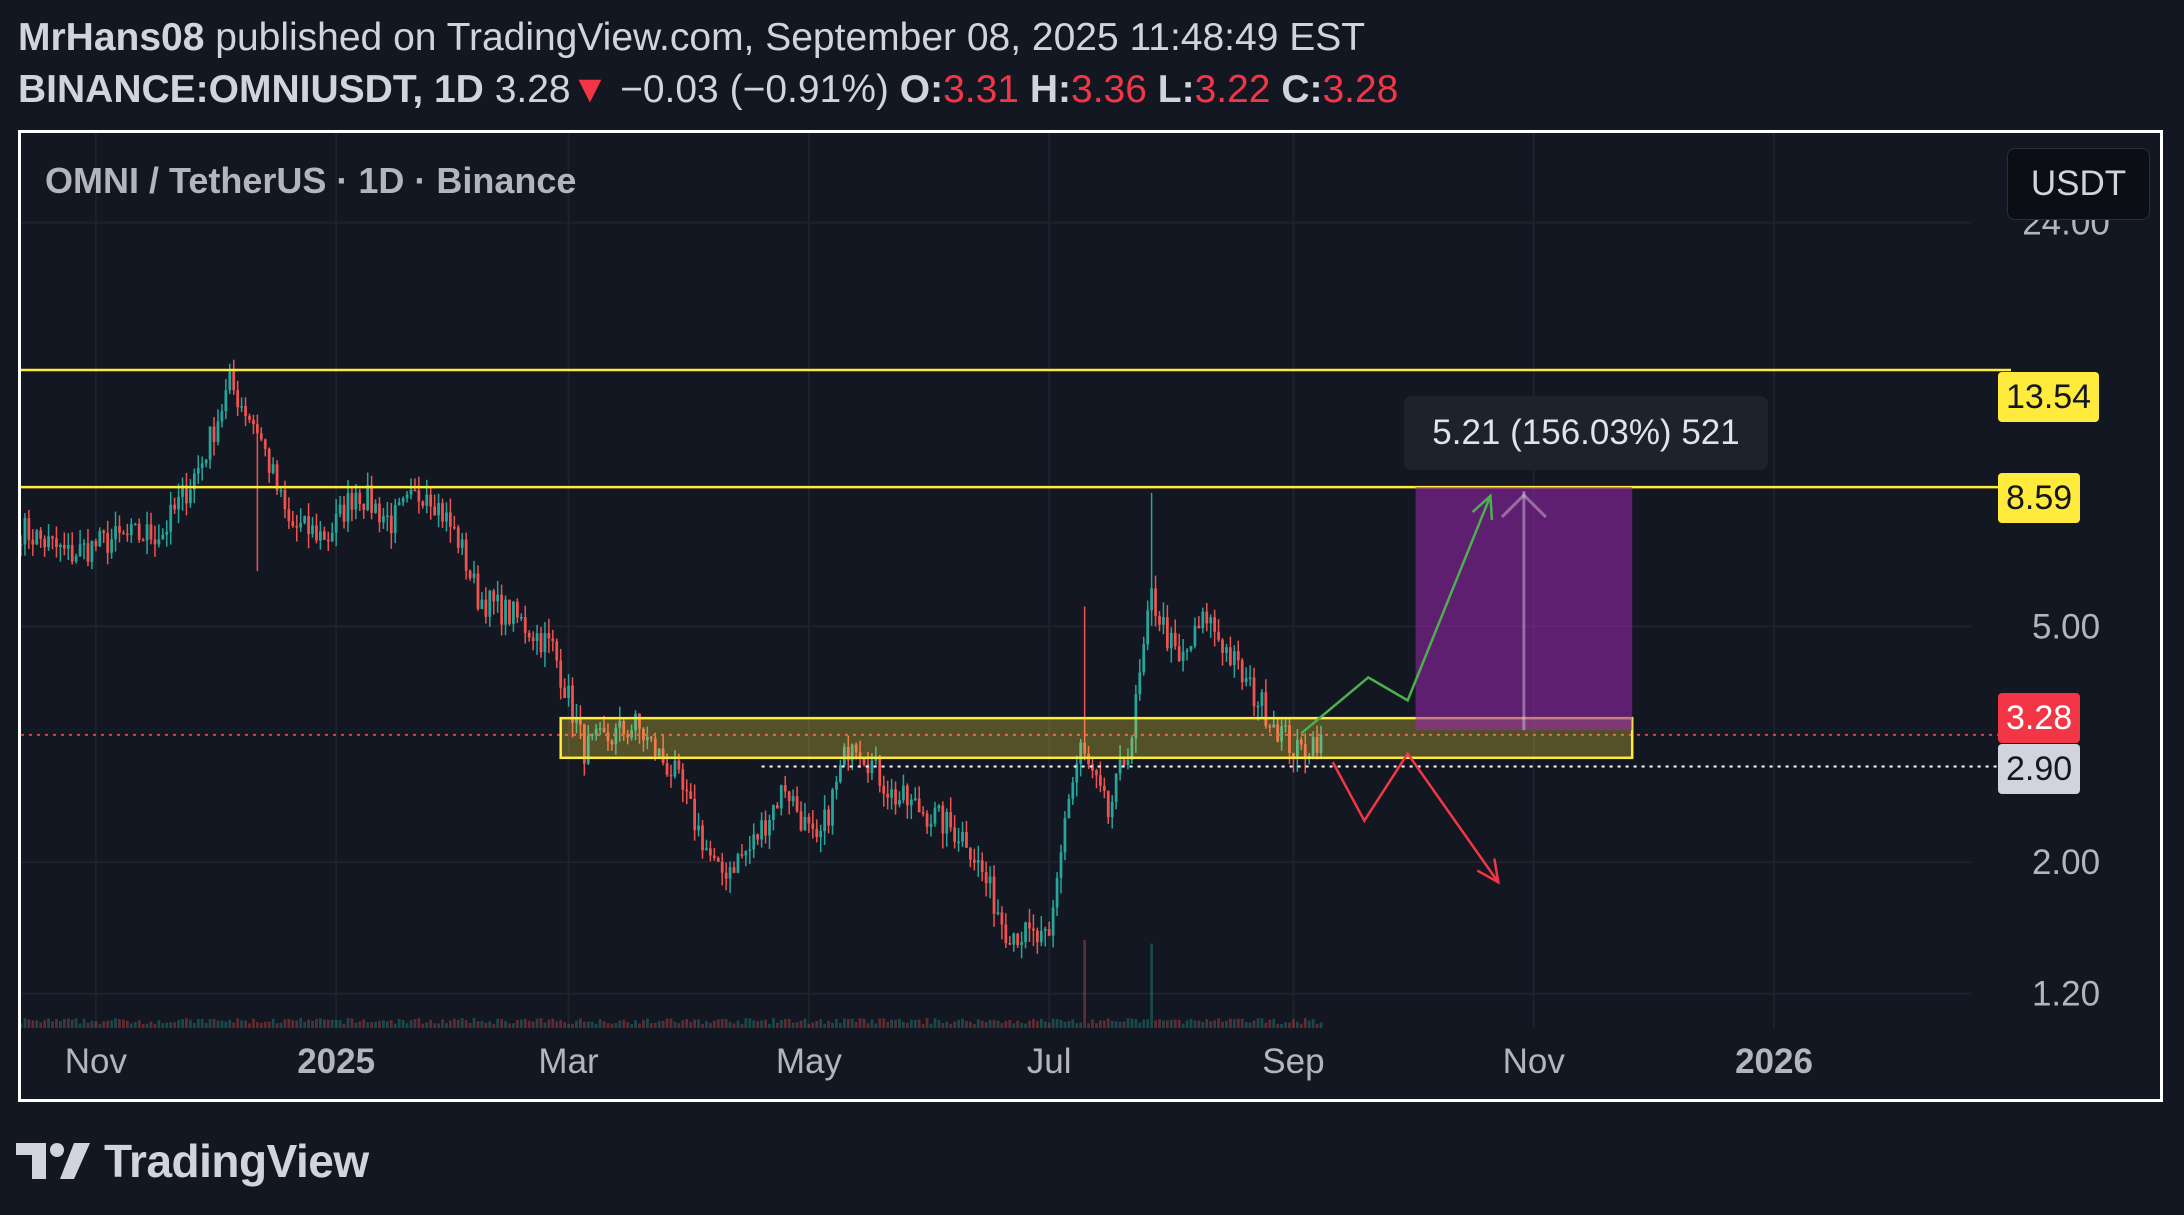  Describe the element at coordinates (1360, 89) in the screenshot. I see `close-value: 3.28` at that location.